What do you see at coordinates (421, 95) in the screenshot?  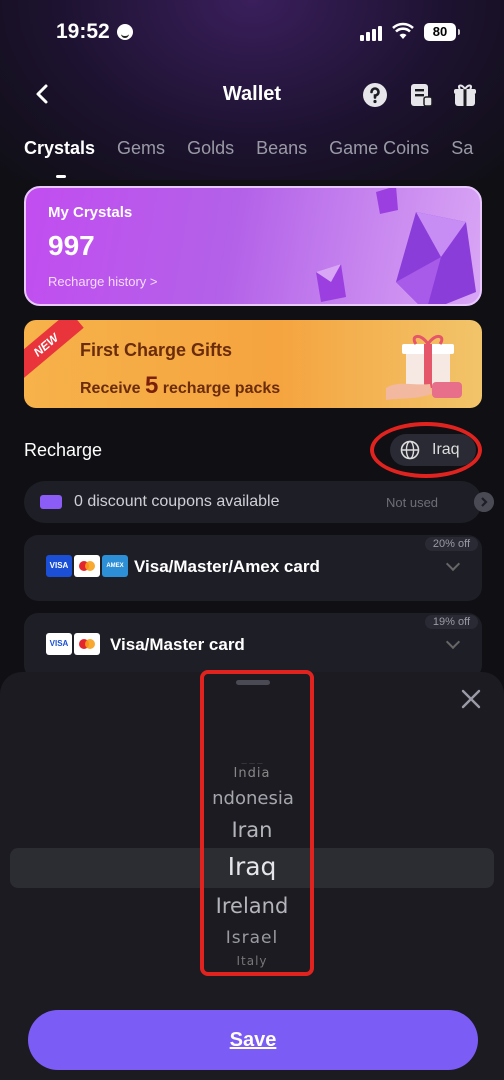 I see `bill-icon` at bounding box center [421, 95].